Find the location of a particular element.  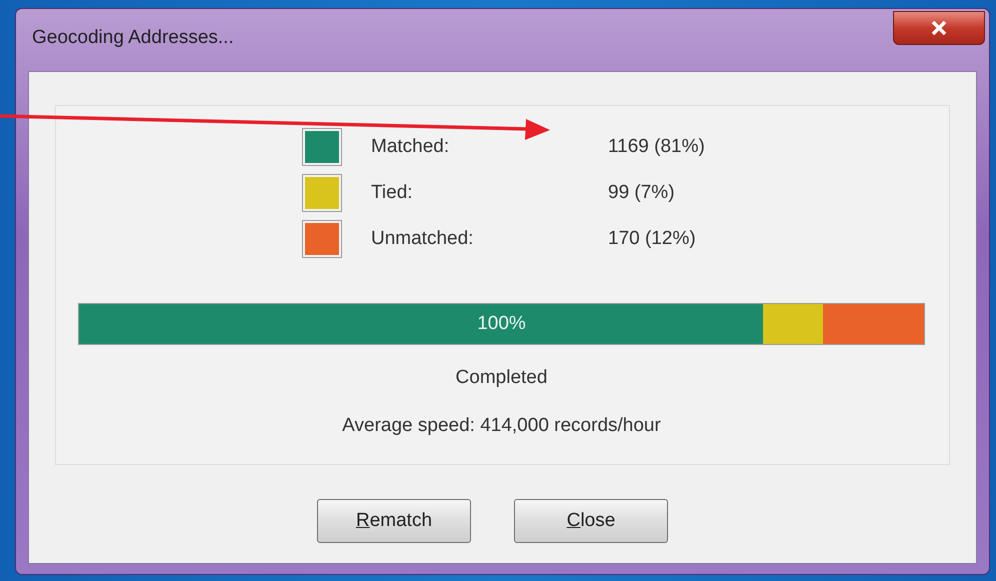

legend-value: 170 (12%) is located at coordinates (652, 239).